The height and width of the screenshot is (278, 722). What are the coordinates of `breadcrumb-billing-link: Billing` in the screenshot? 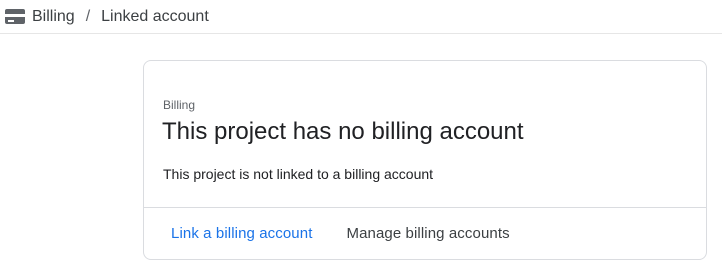 It's located at (53, 17).